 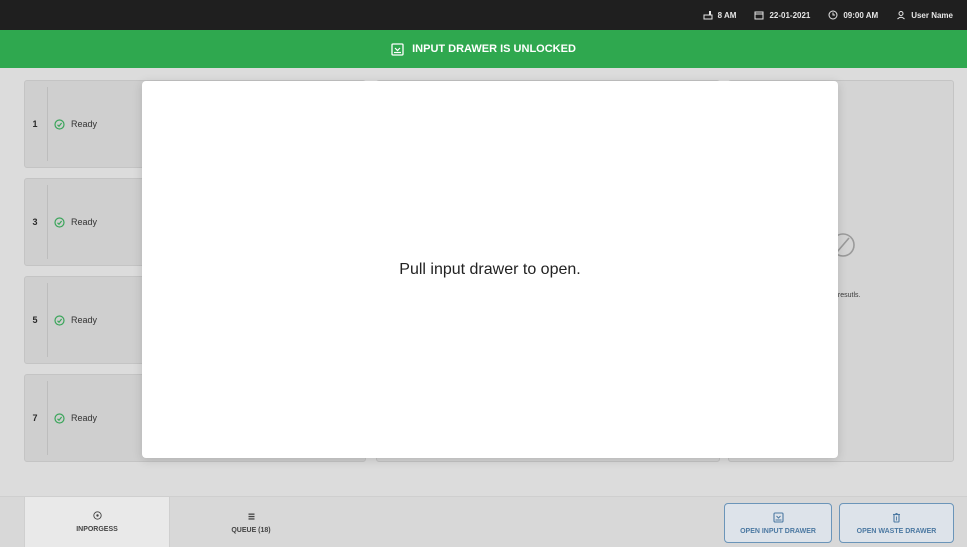 I want to click on waste-level-indicator: 8 AM, so click(x=720, y=15).